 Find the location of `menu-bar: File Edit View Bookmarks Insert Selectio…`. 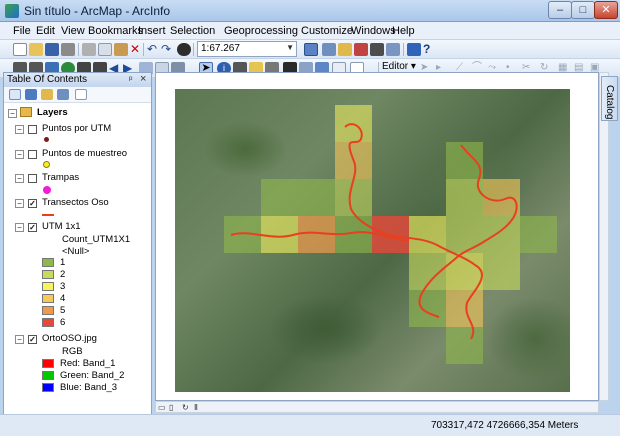

menu-bar: File Edit View Bookmarks Insert Selectio… is located at coordinates (310, 31).